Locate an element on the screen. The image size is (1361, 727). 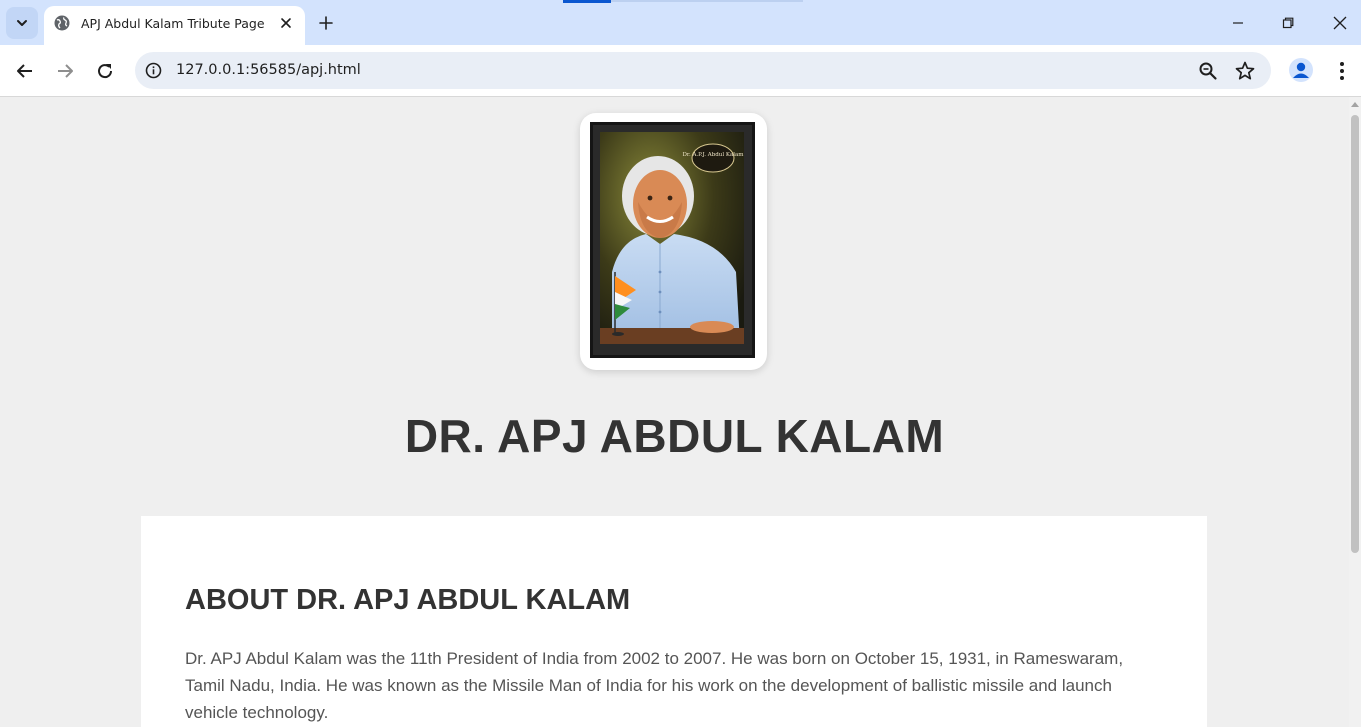
scroll-up-arrow-icon is located at coordinates (1355, 104).